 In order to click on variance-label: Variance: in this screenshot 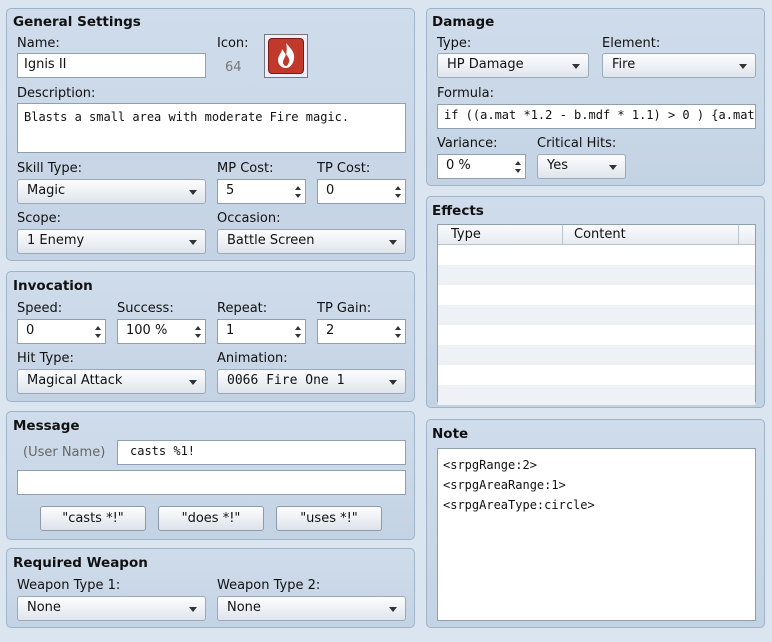, I will do `click(467, 143)`.